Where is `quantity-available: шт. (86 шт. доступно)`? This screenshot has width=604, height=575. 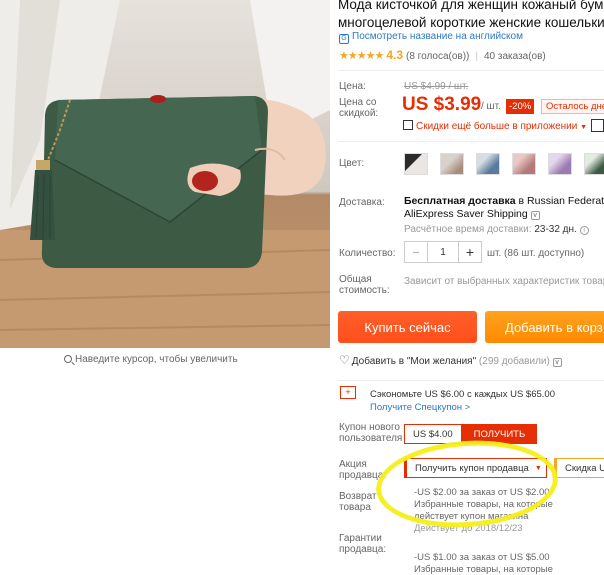 quantity-available: шт. (86 шт. доступно) is located at coordinates (536, 253).